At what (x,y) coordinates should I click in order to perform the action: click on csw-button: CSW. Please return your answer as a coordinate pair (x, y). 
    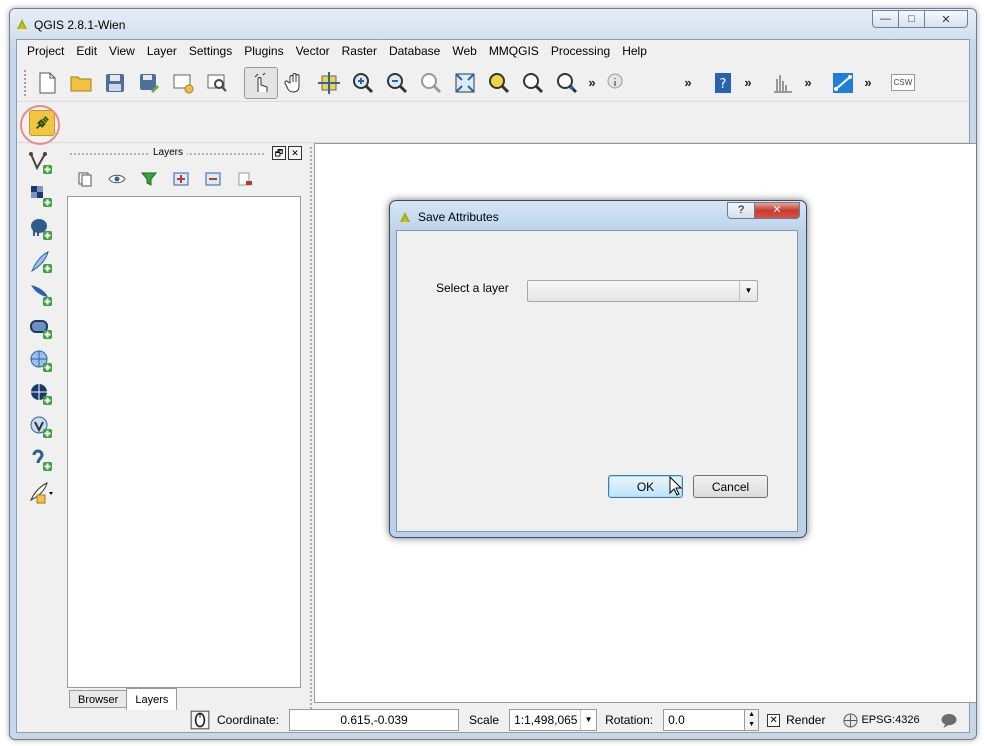
    Looking at the image, I should click on (903, 83).